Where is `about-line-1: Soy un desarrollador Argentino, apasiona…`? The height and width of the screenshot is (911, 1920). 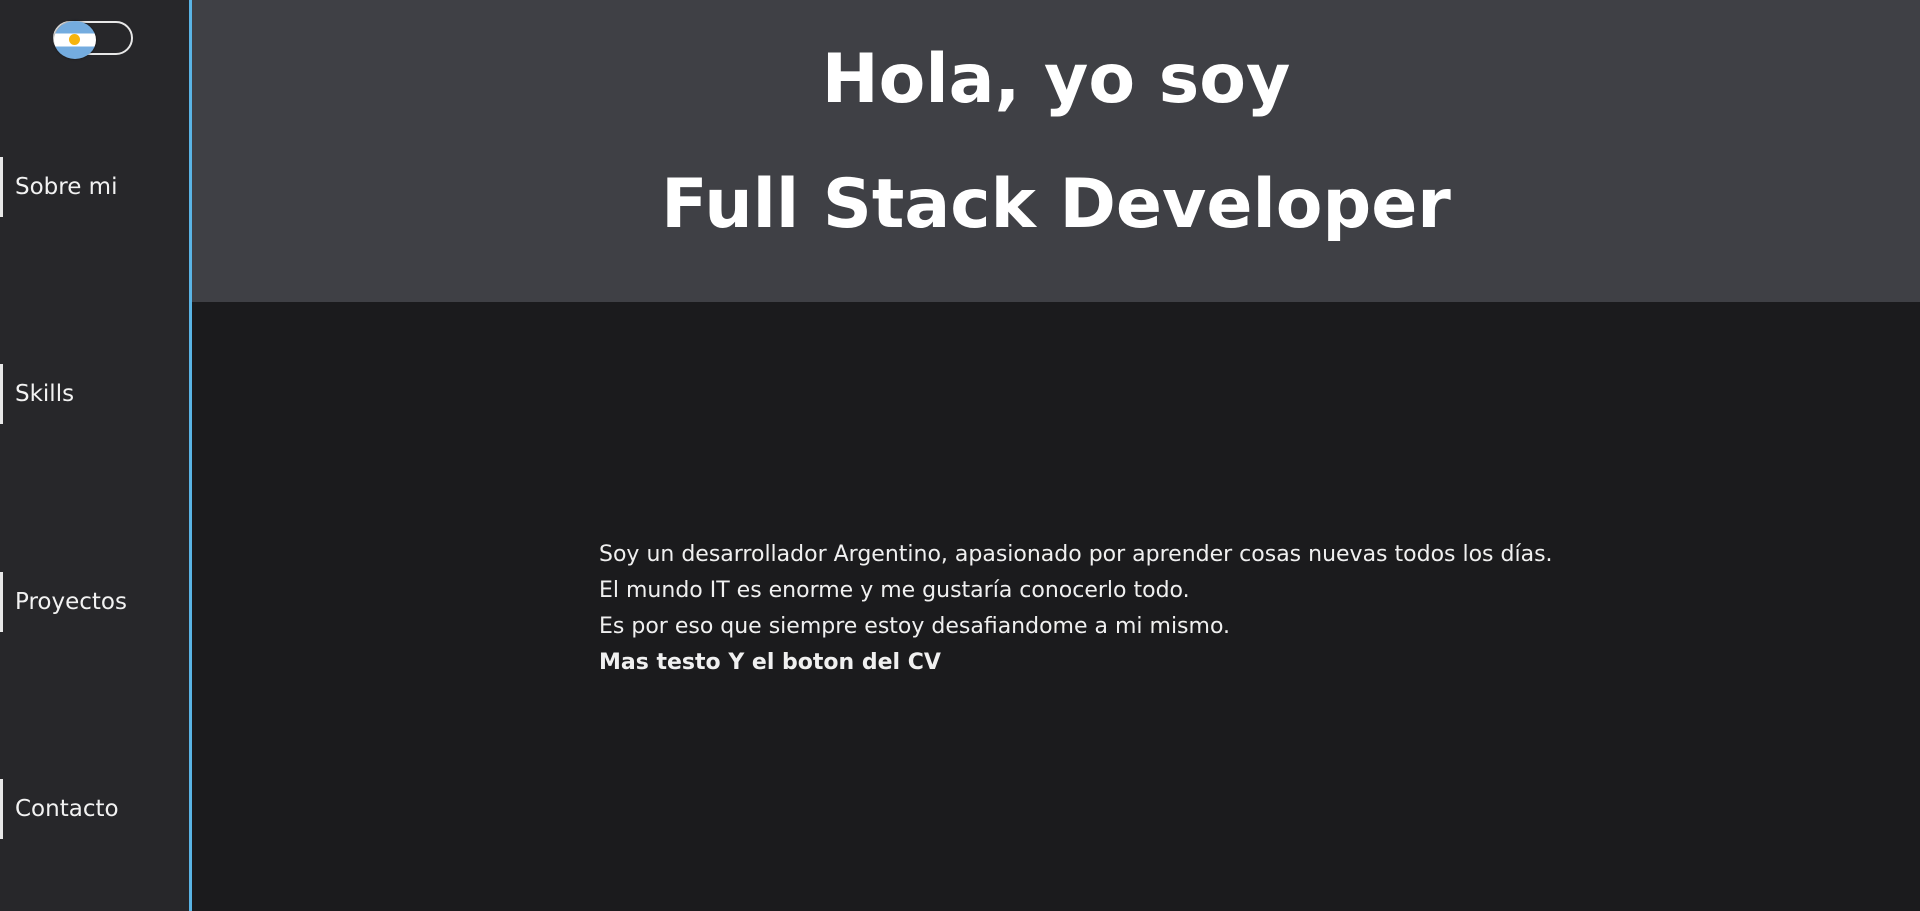
about-line-1: Soy un desarrollador Argentino, apasiona… is located at coordinates (1076, 554).